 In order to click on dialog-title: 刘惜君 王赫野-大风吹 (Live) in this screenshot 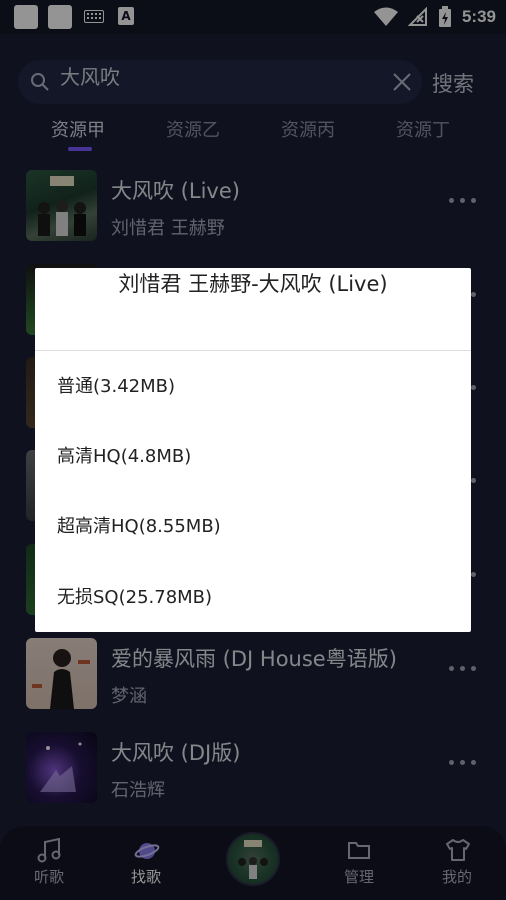, I will do `click(253, 284)`.